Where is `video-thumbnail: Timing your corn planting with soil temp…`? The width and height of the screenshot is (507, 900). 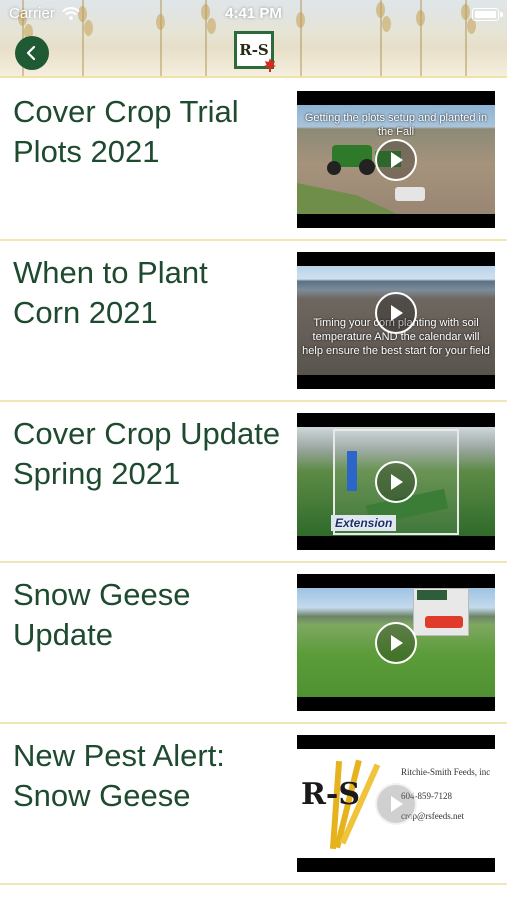
video-thumbnail: Timing your corn planting with soil temp… is located at coordinates (396, 320).